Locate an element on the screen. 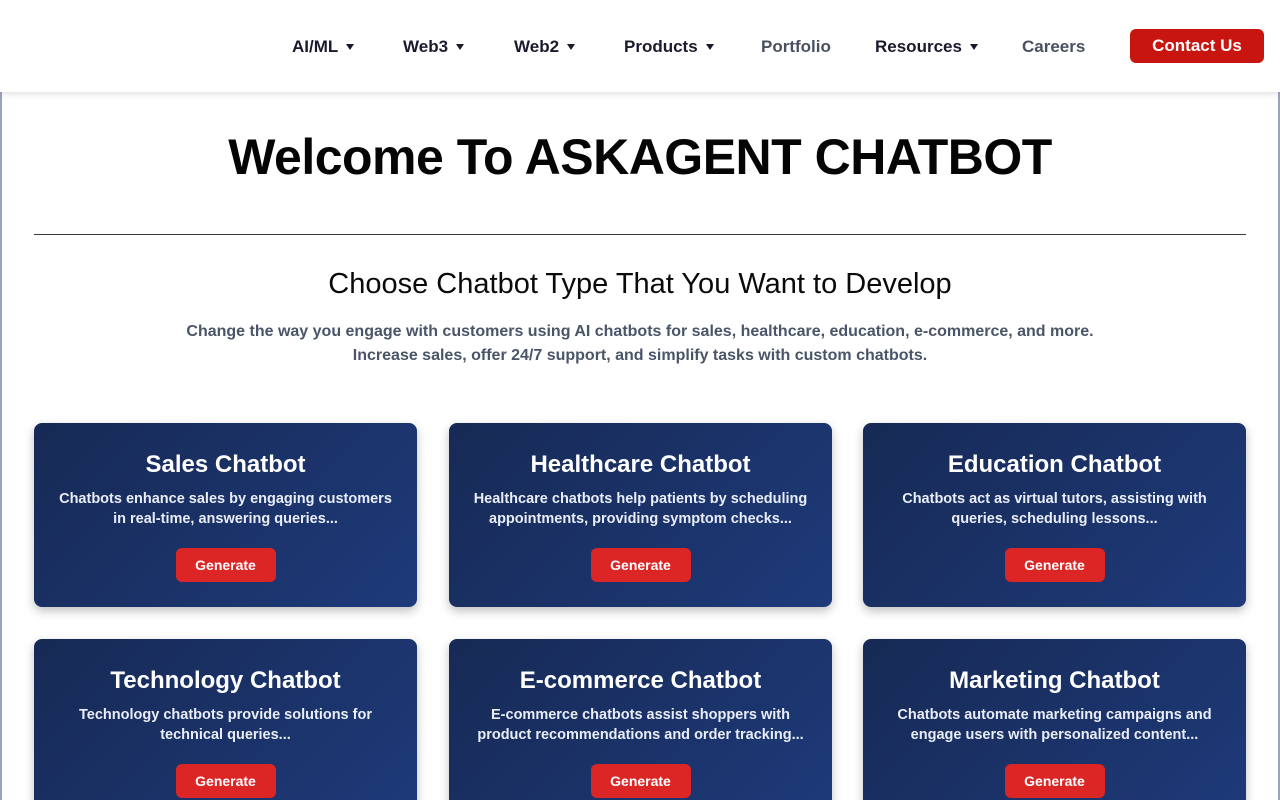 The width and height of the screenshot is (1280, 800). card-title: E-commerce Chatbot is located at coordinates (640, 680).